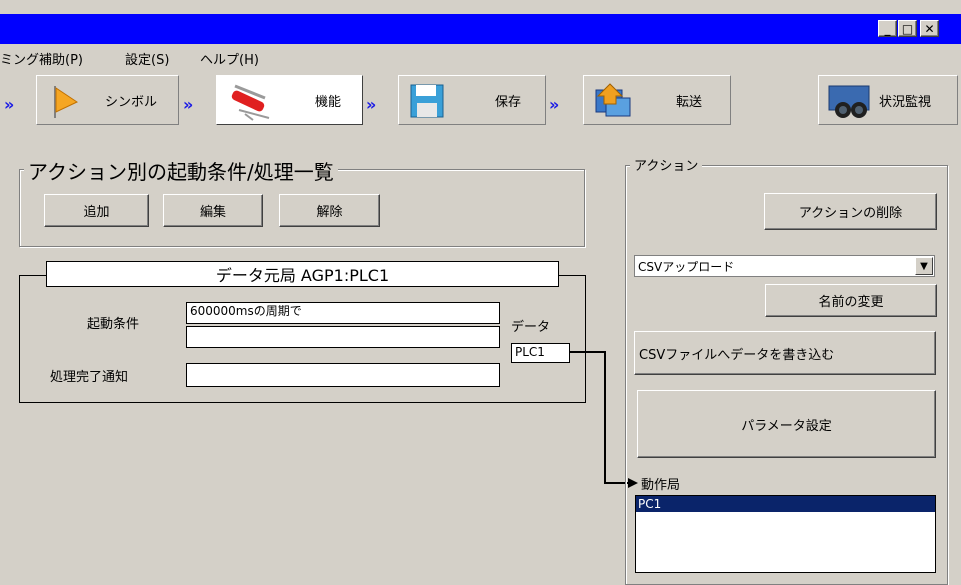 The width and height of the screenshot is (961, 585). I want to click on transfer-button: 転送, so click(657, 100).